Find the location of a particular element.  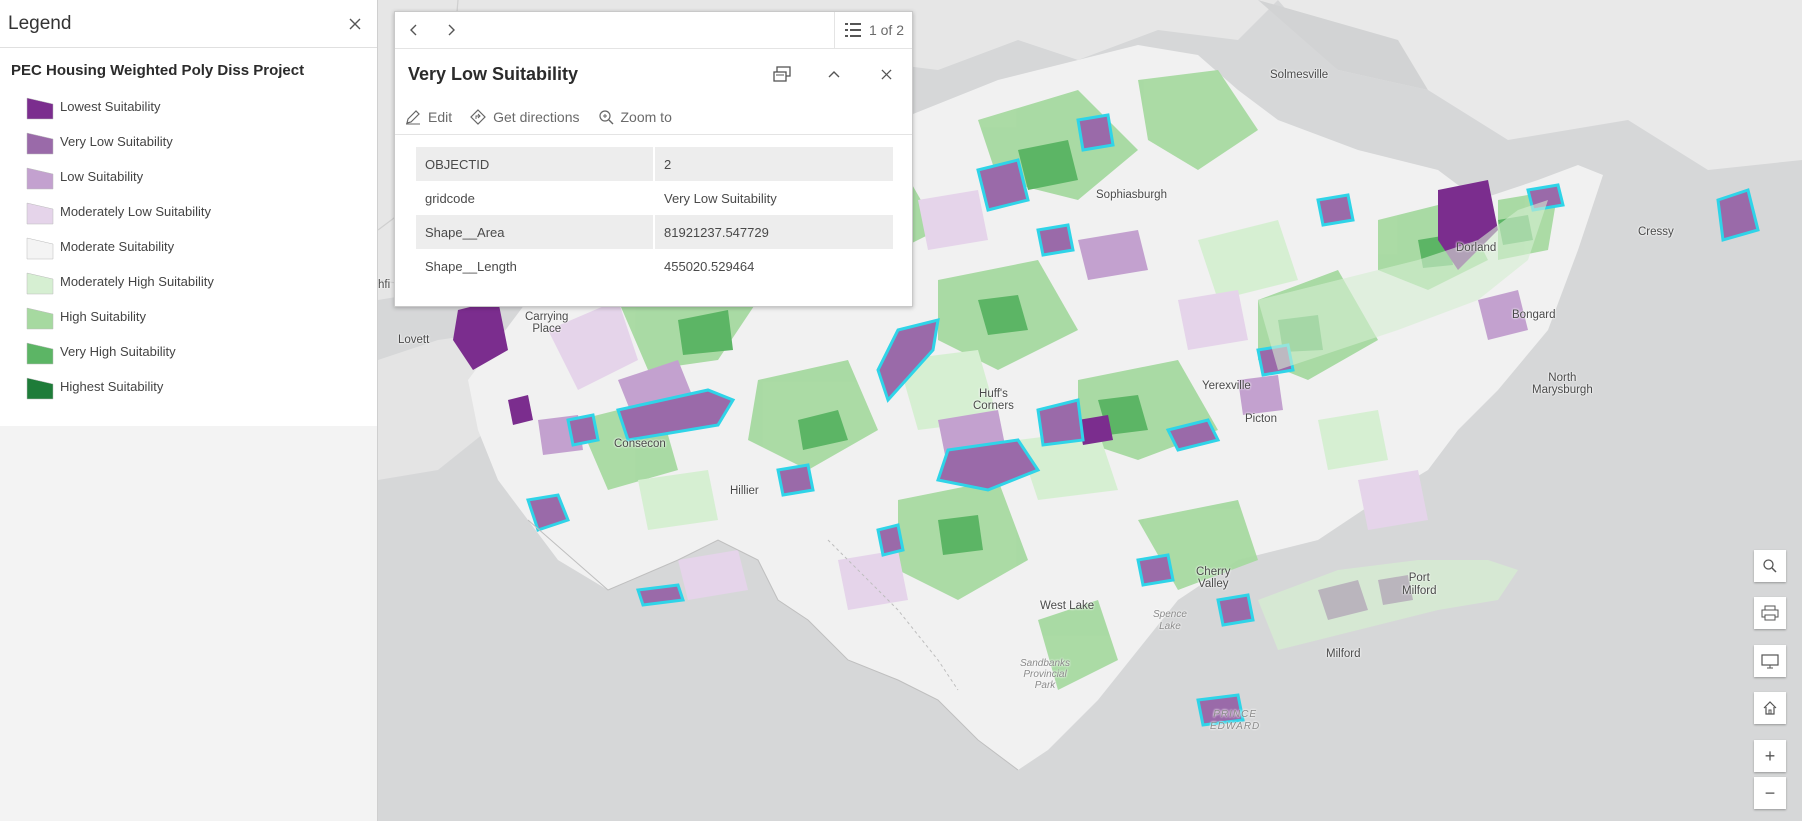

place-port-milford: Port Milford is located at coordinates (1419, 584).